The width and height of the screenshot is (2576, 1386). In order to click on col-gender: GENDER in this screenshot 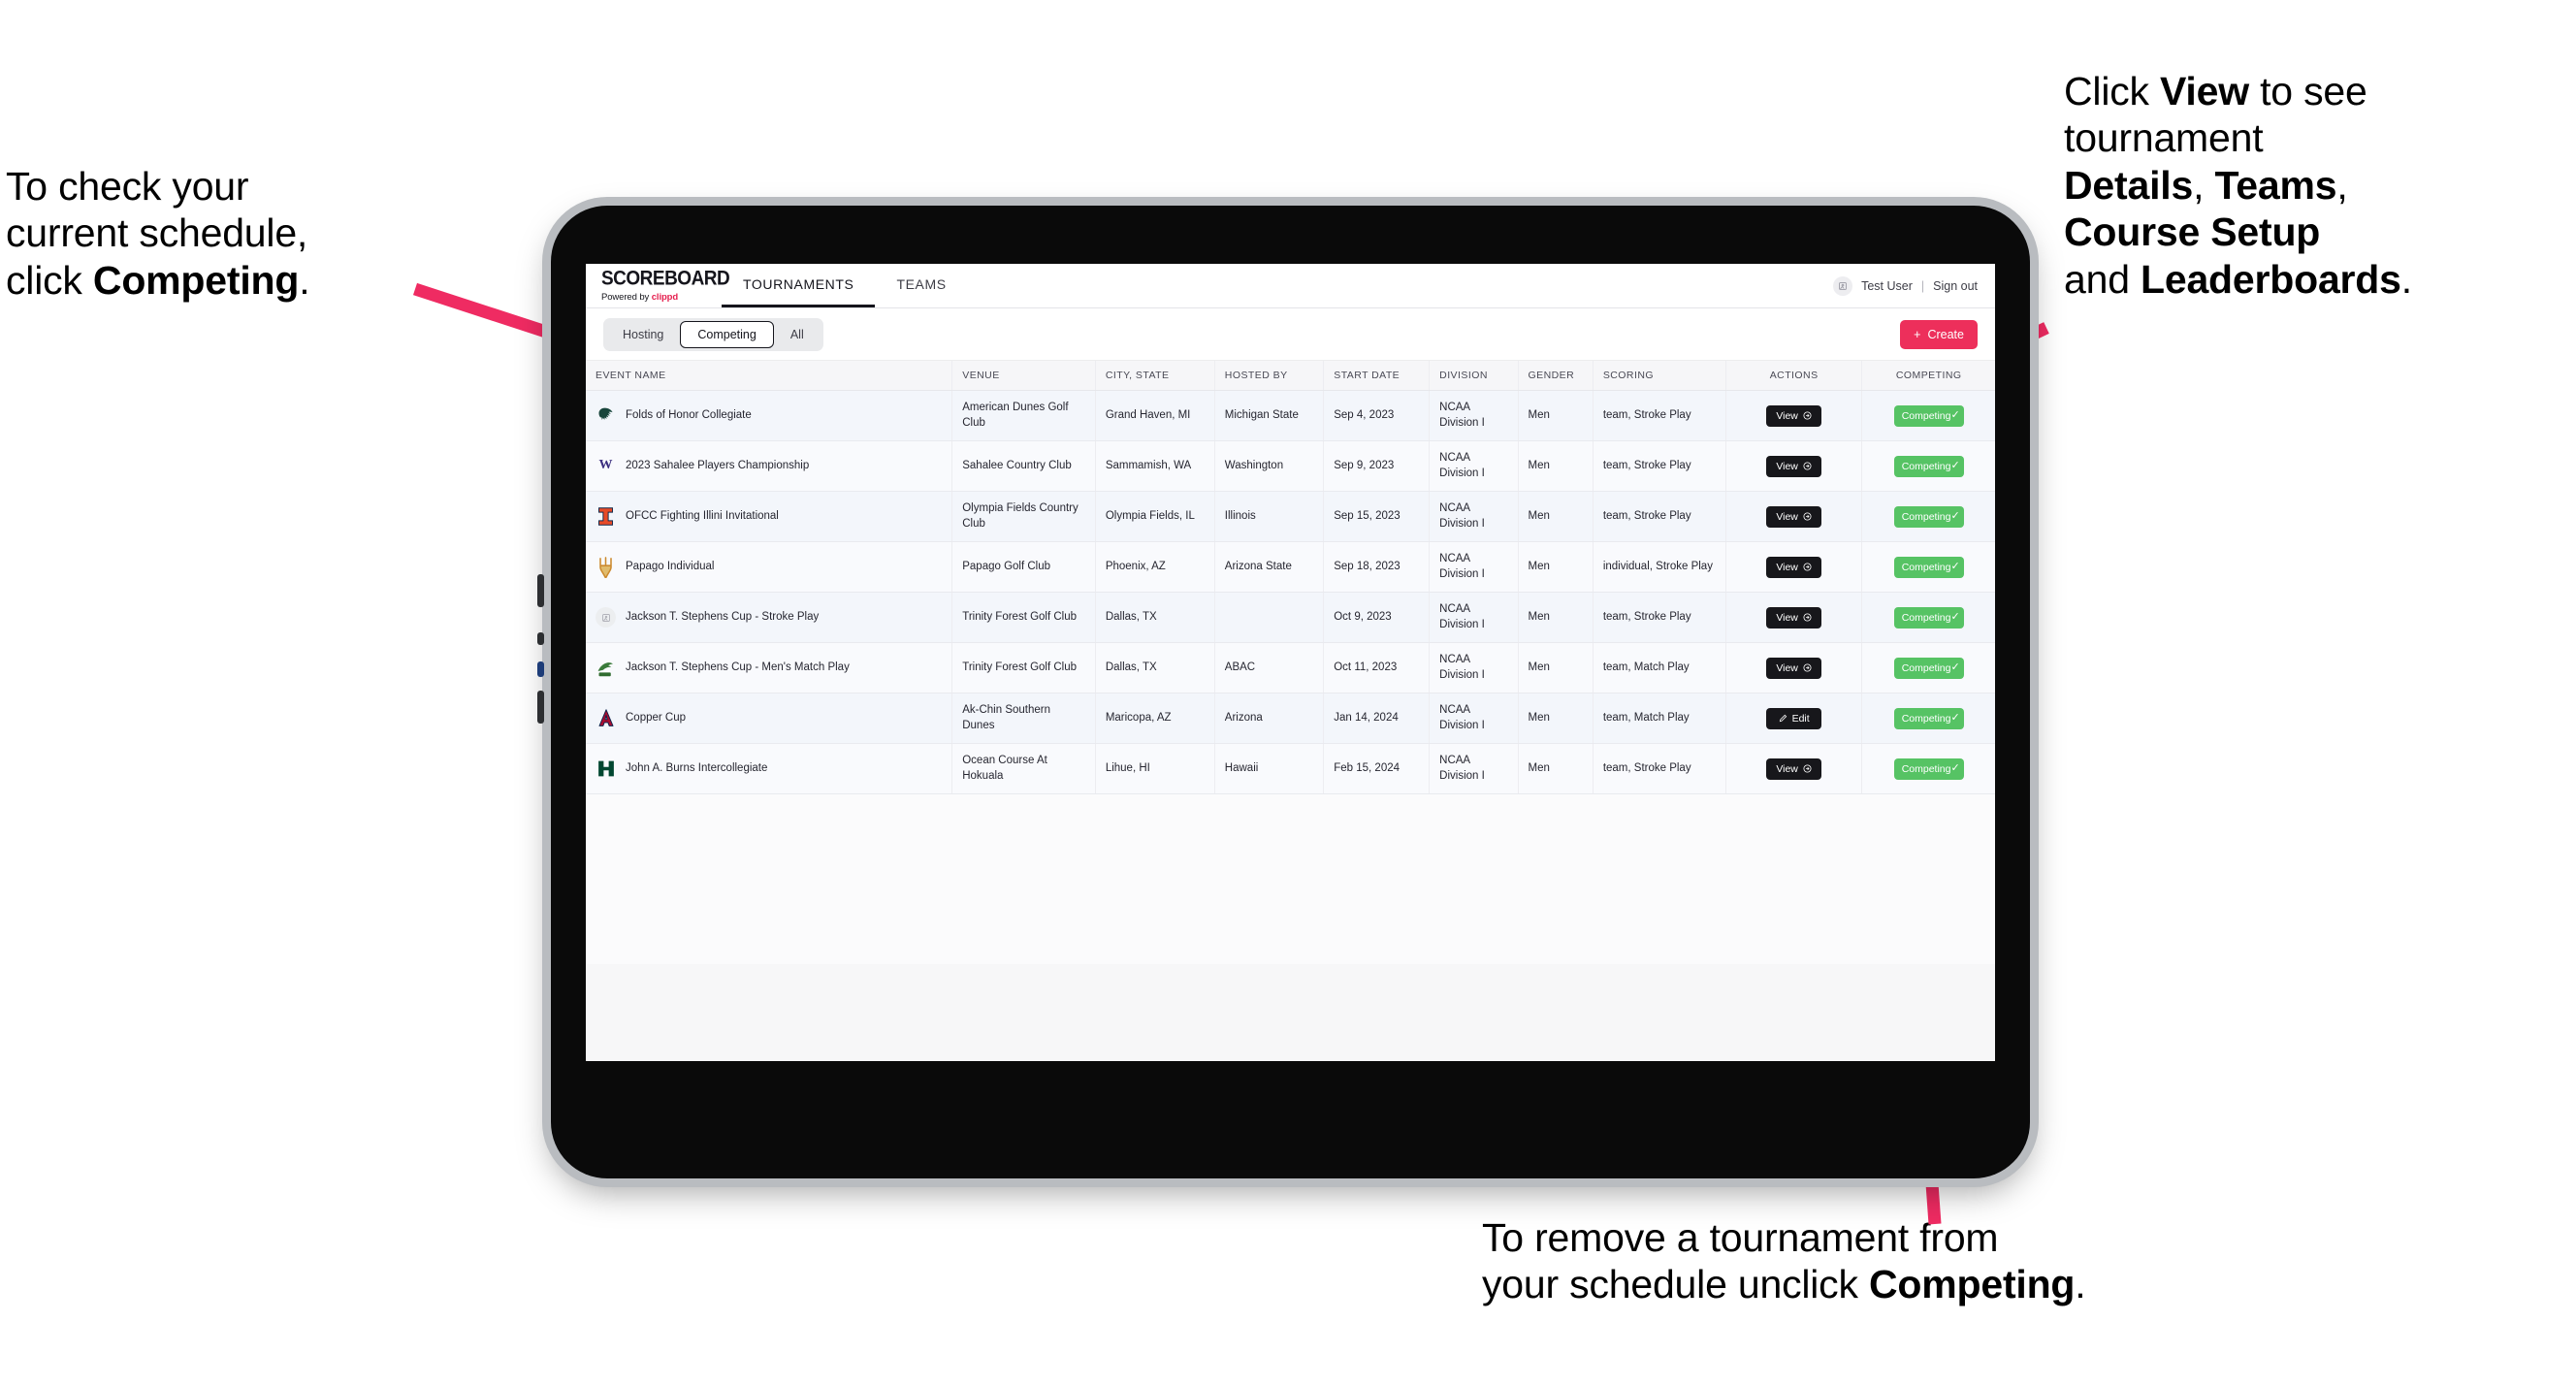, I will do `click(1556, 376)`.